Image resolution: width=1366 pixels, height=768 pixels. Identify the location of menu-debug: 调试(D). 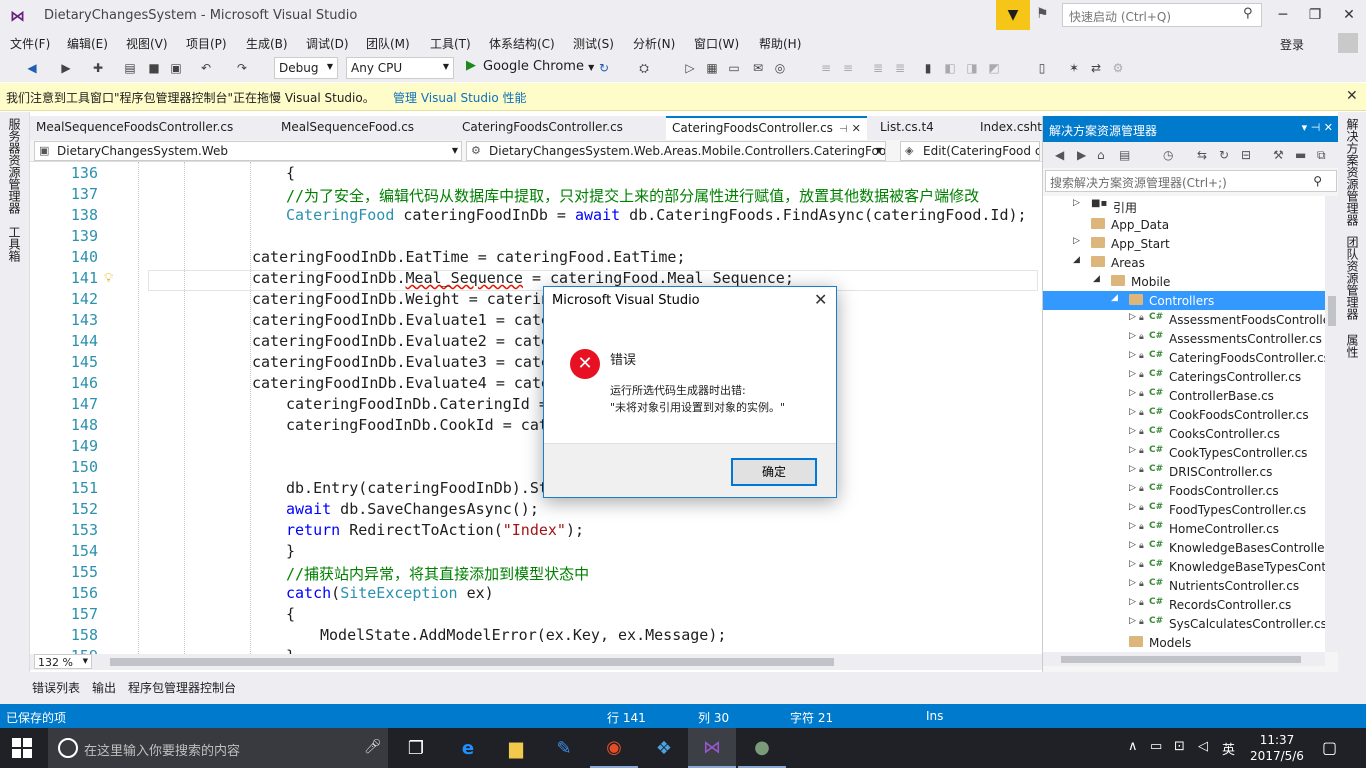
(327, 43).